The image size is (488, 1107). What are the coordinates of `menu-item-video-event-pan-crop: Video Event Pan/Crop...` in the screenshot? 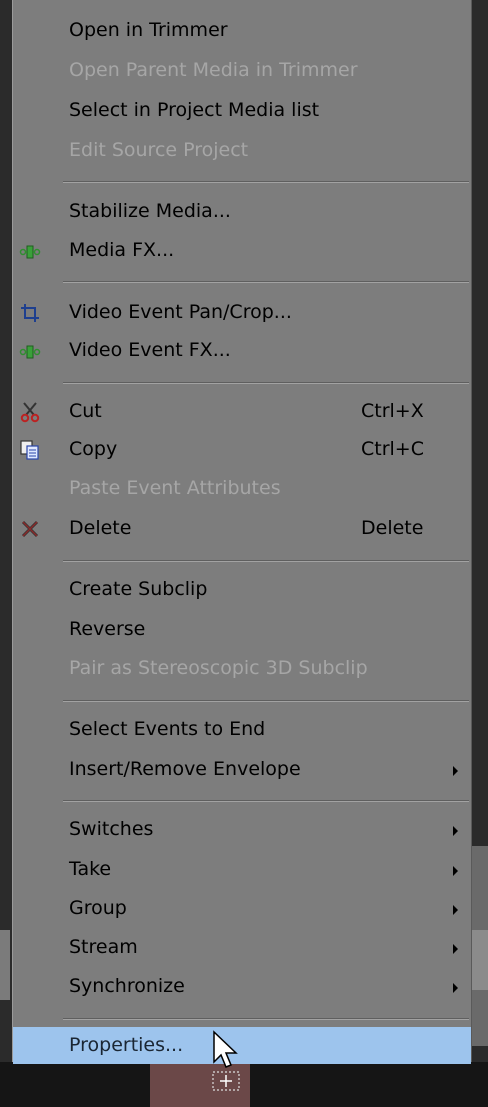 It's located at (242, 312).